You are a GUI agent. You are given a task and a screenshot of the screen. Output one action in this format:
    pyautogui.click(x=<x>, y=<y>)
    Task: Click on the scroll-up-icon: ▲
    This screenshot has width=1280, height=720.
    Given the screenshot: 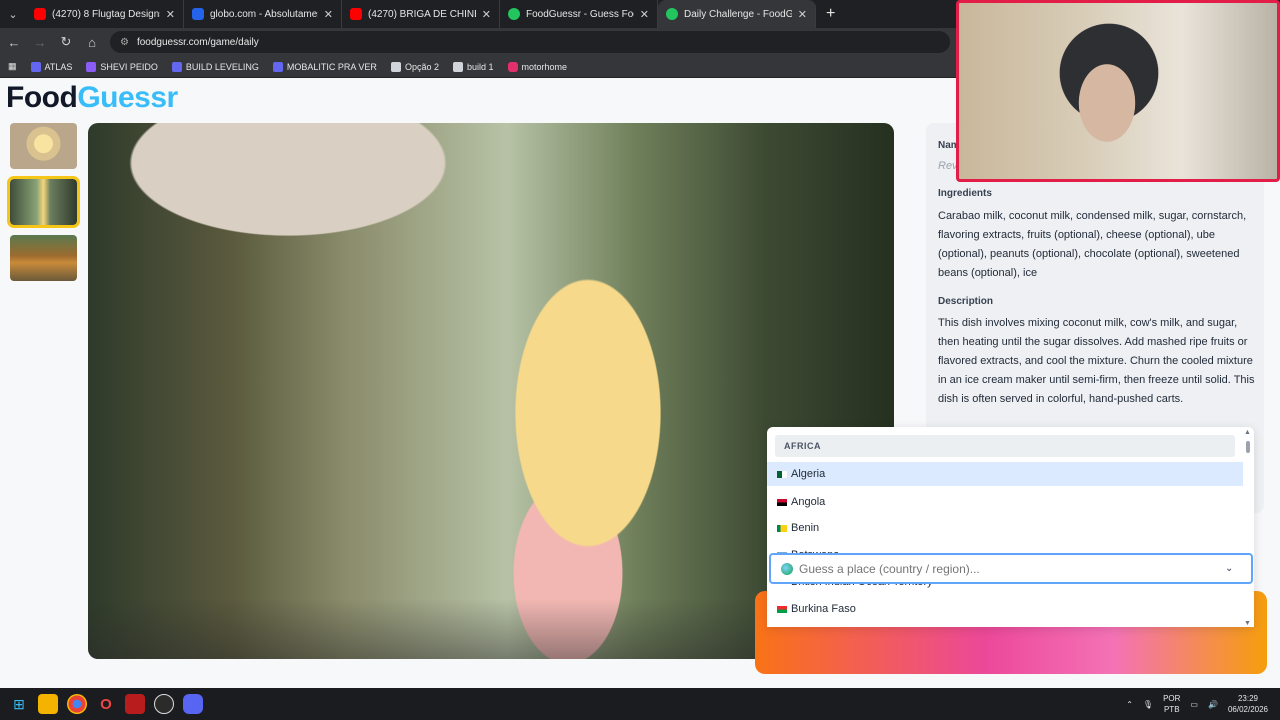 What is the action you would take?
    pyautogui.click(x=1247, y=432)
    